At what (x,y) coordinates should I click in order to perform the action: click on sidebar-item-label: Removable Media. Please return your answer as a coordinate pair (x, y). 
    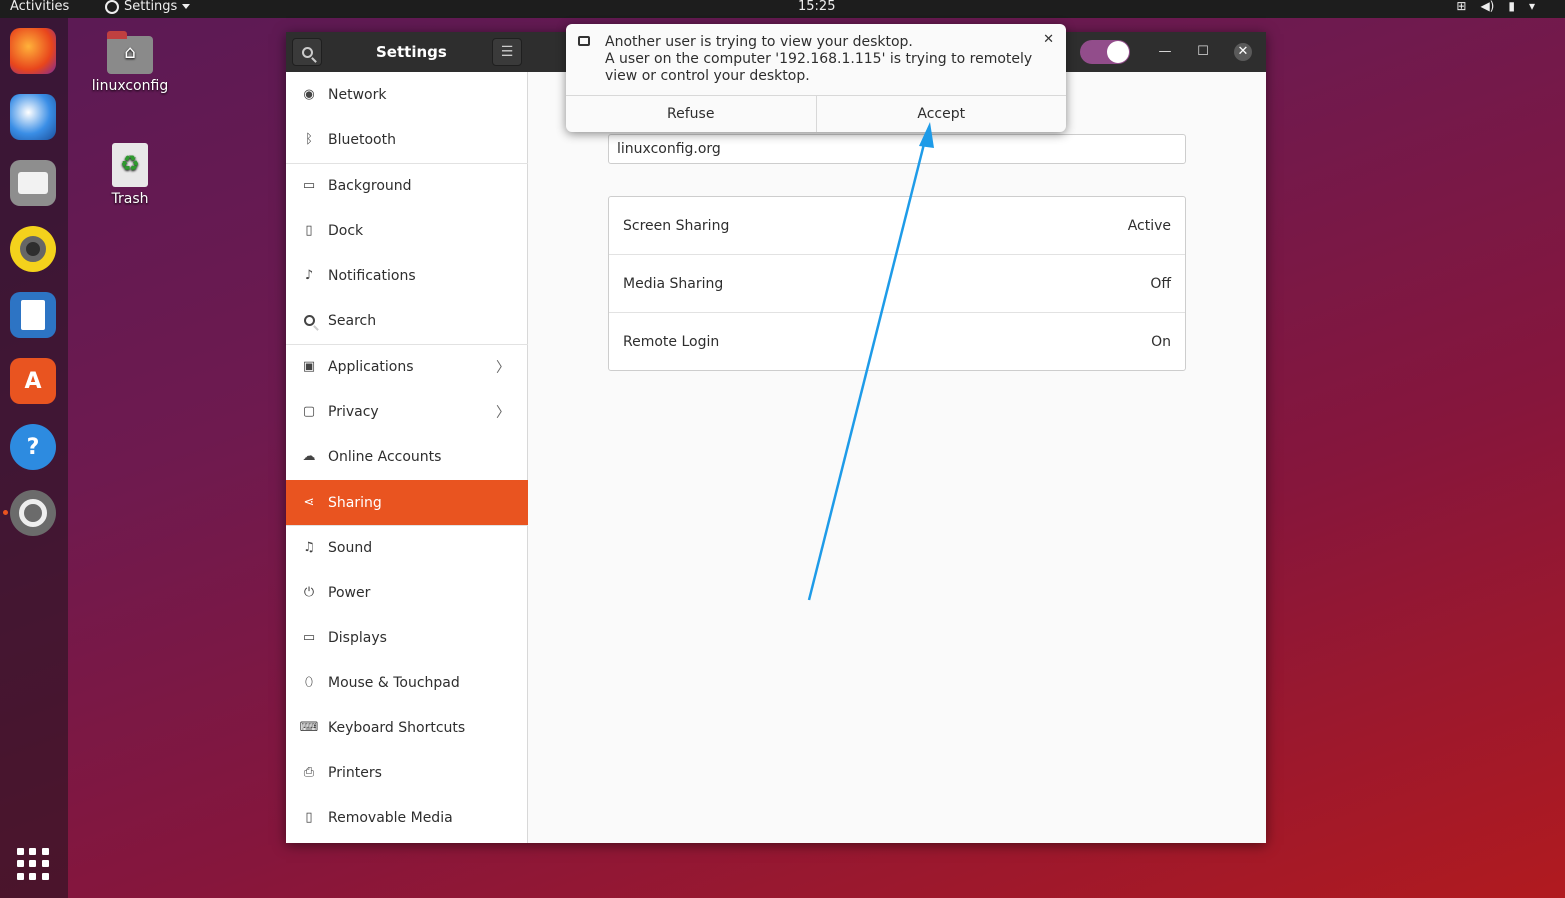
    Looking at the image, I should click on (390, 817).